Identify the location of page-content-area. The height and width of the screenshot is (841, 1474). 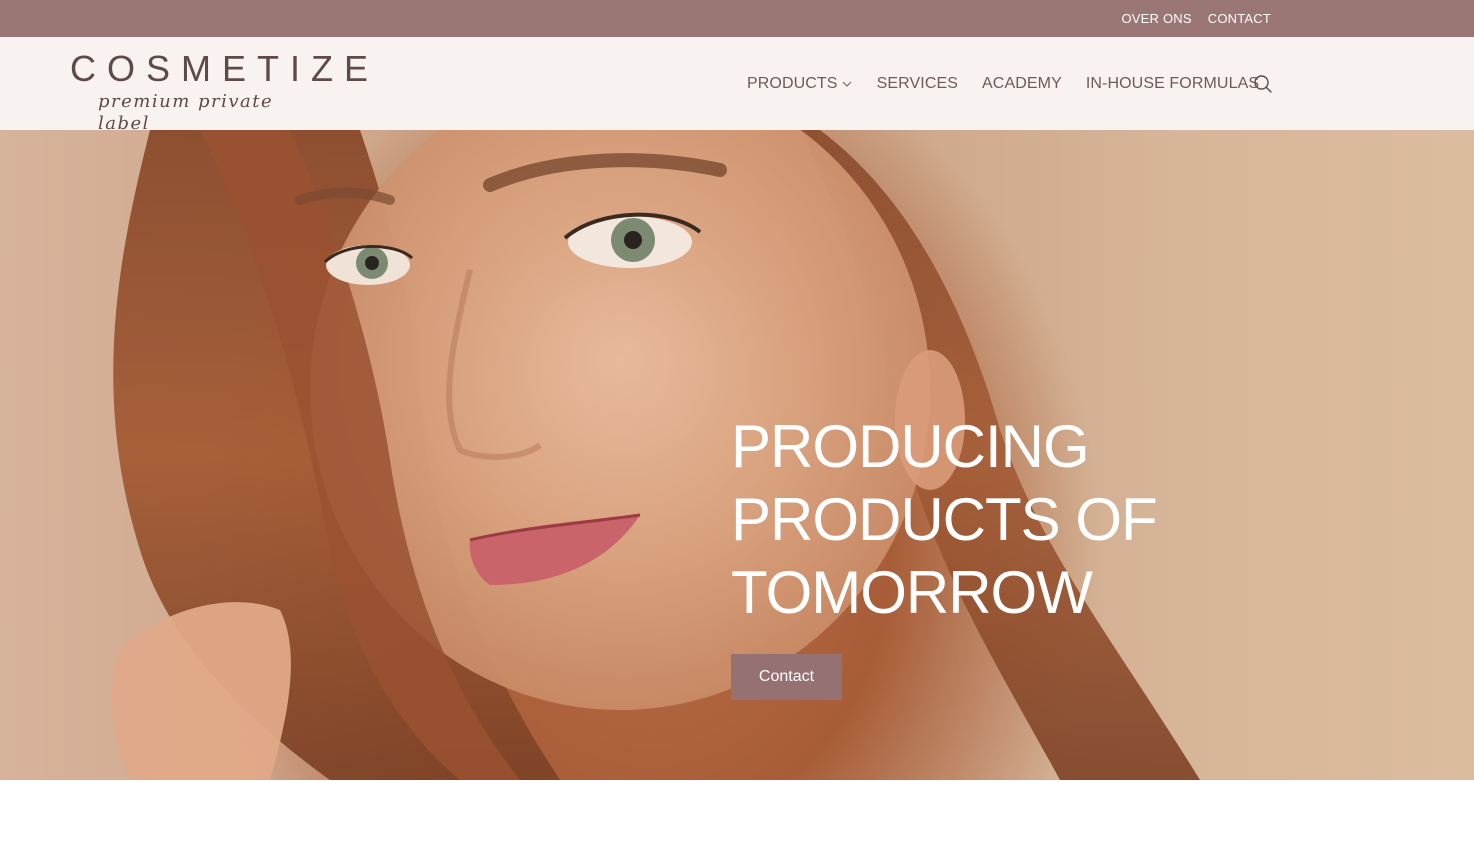
(737, 810).